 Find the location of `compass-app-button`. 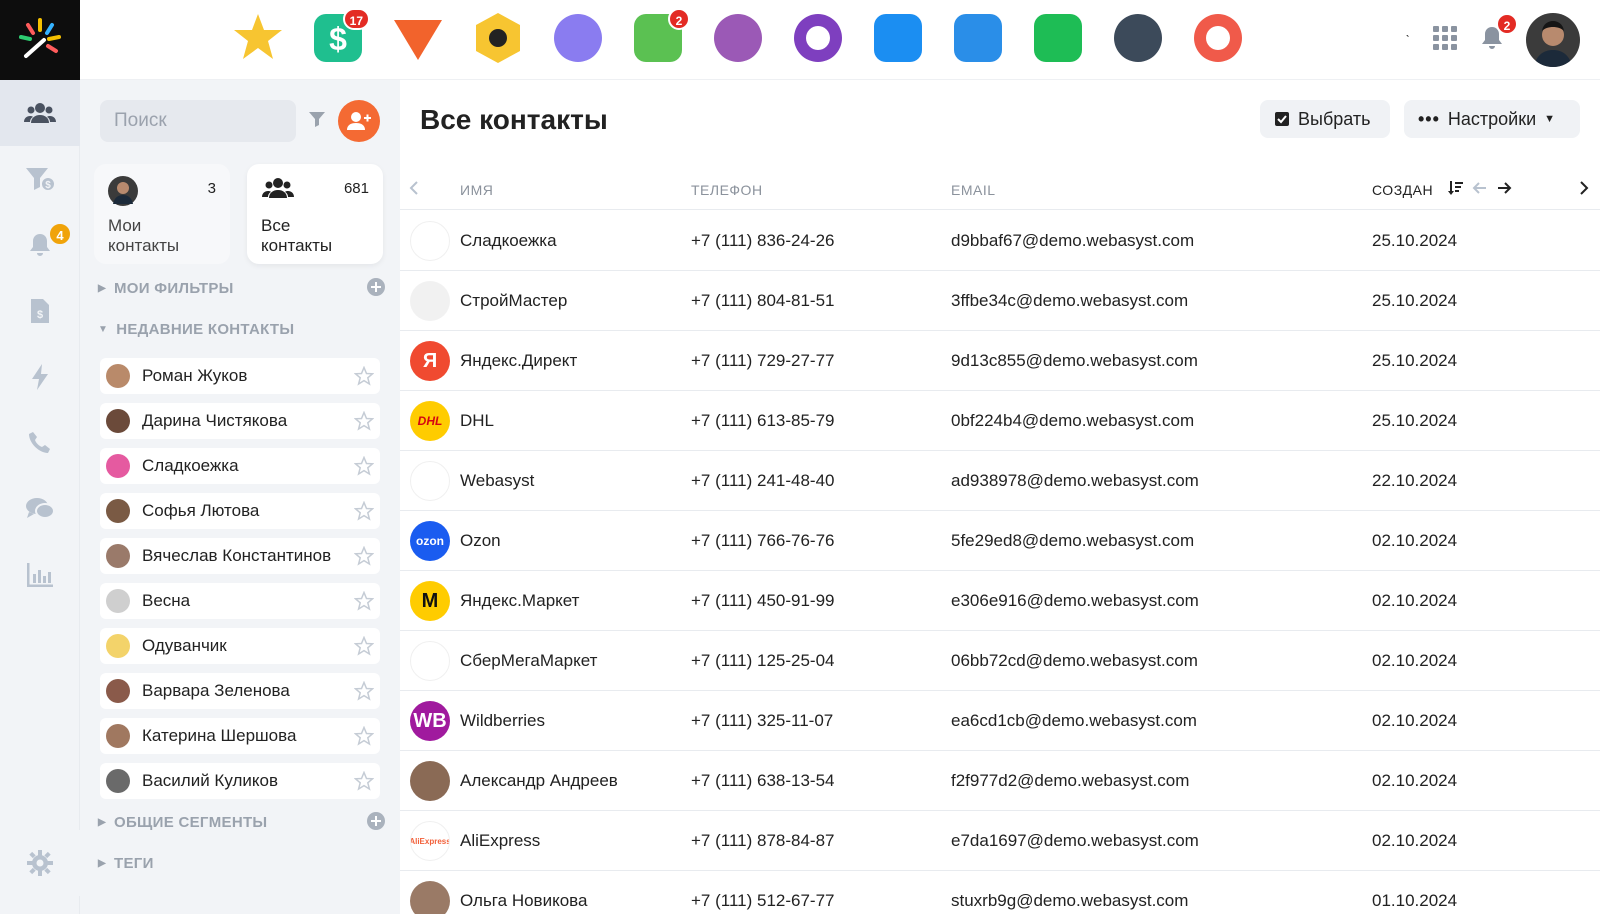

compass-app-button is located at coordinates (1138, 38).